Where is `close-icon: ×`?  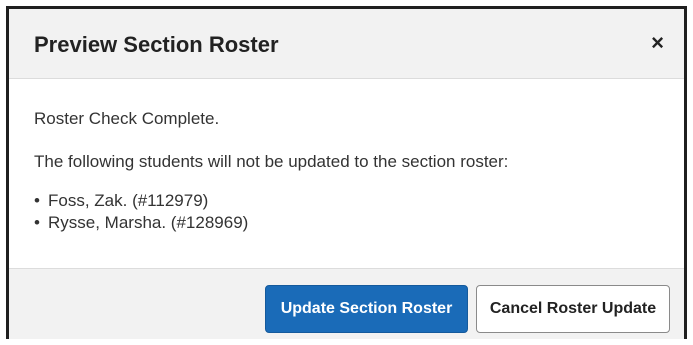
close-icon: × is located at coordinates (657, 43).